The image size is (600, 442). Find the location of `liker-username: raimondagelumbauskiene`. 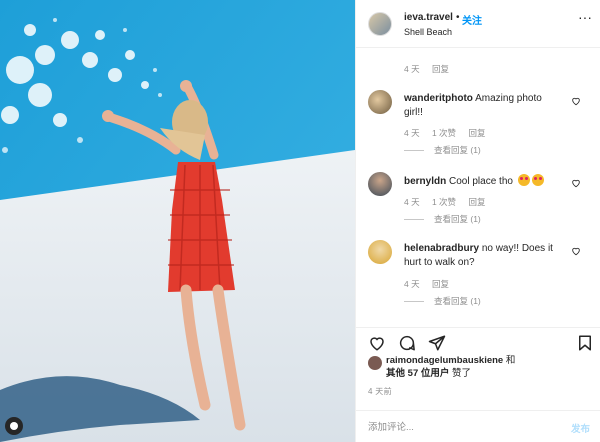

liker-username: raimondagelumbauskiene is located at coordinates (444, 360).